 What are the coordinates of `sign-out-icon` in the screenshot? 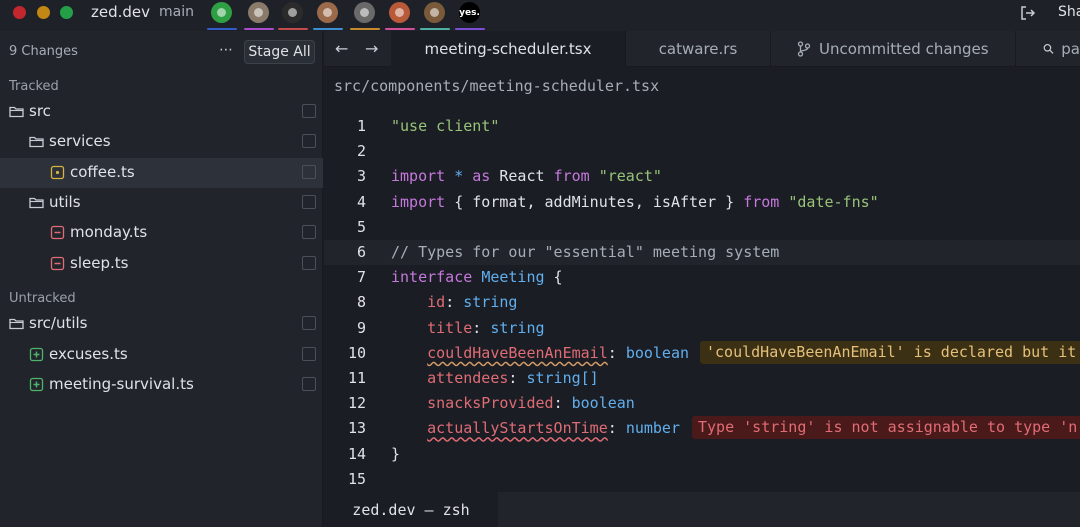 It's located at (1028, 13).